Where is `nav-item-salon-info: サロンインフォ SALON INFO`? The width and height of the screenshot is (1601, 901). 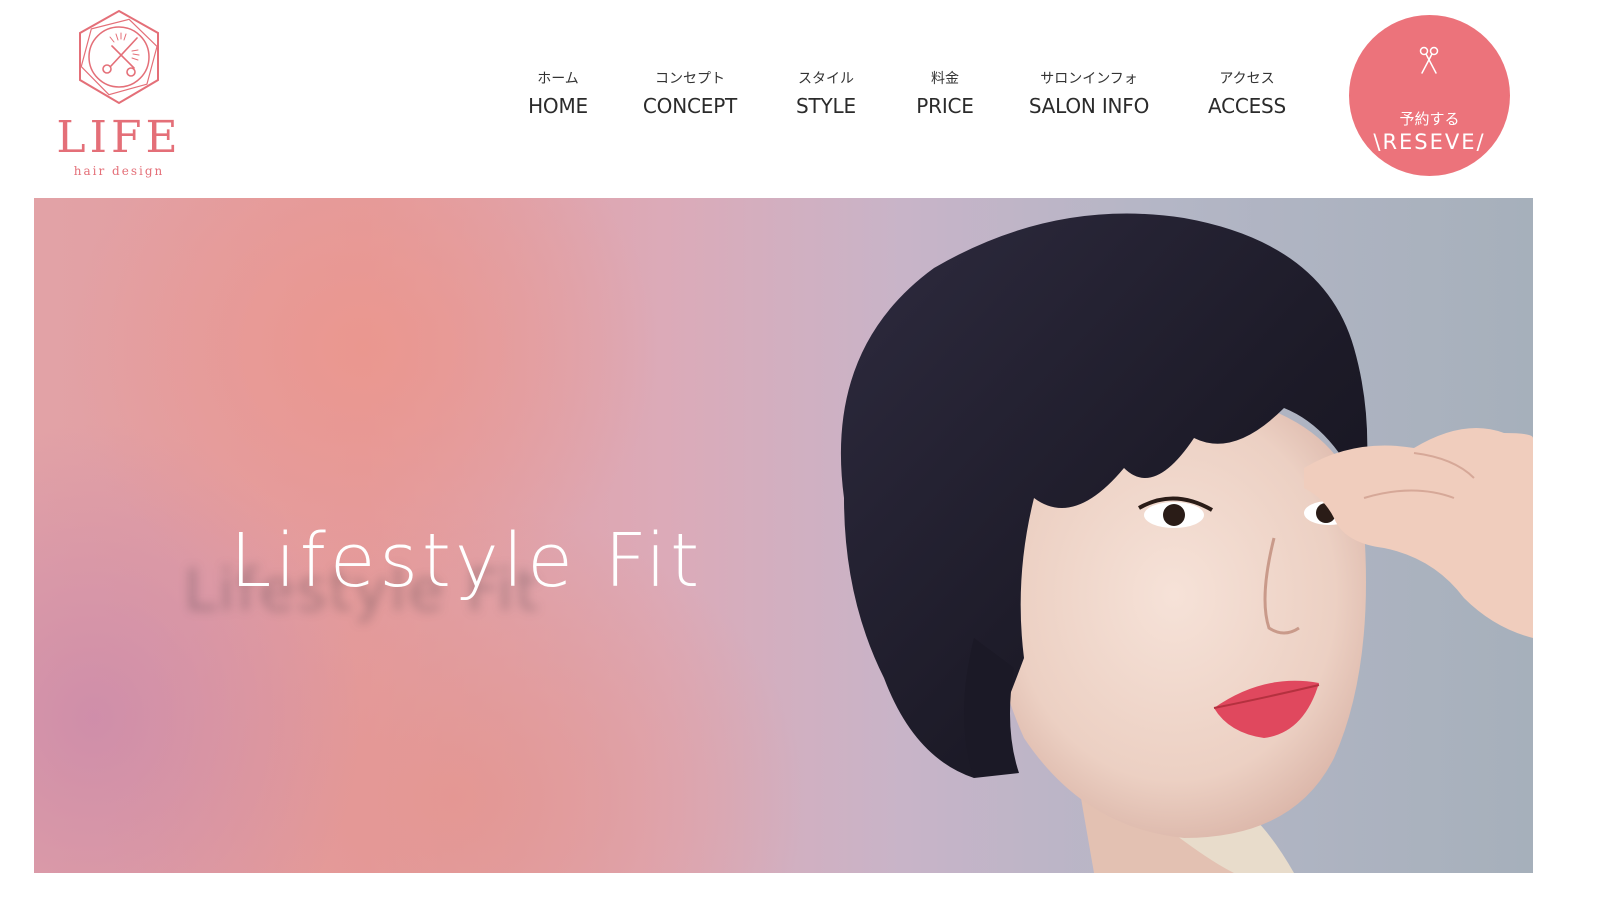 nav-item-salon-info: サロンインフォ SALON INFO is located at coordinates (1089, 94).